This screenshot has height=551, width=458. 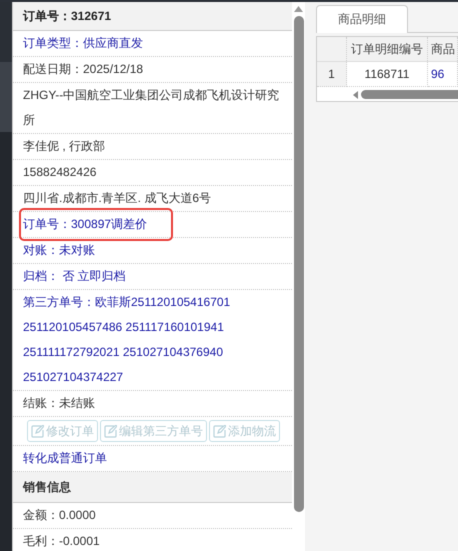 What do you see at coordinates (59, 403) in the screenshot?
I see `info-text: 结账：未结账` at bounding box center [59, 403].